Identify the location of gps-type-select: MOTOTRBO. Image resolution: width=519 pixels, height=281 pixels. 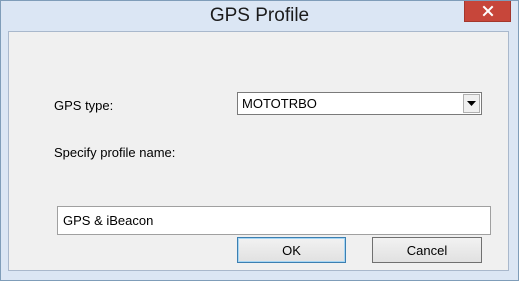
(359, 103).